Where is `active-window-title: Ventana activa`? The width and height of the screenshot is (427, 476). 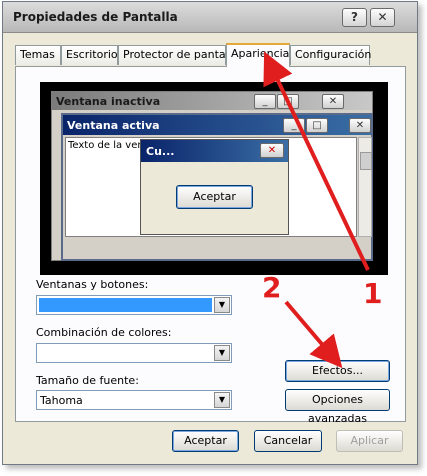
active-window-title: Ventana activa is located at coordinates (113, 125).